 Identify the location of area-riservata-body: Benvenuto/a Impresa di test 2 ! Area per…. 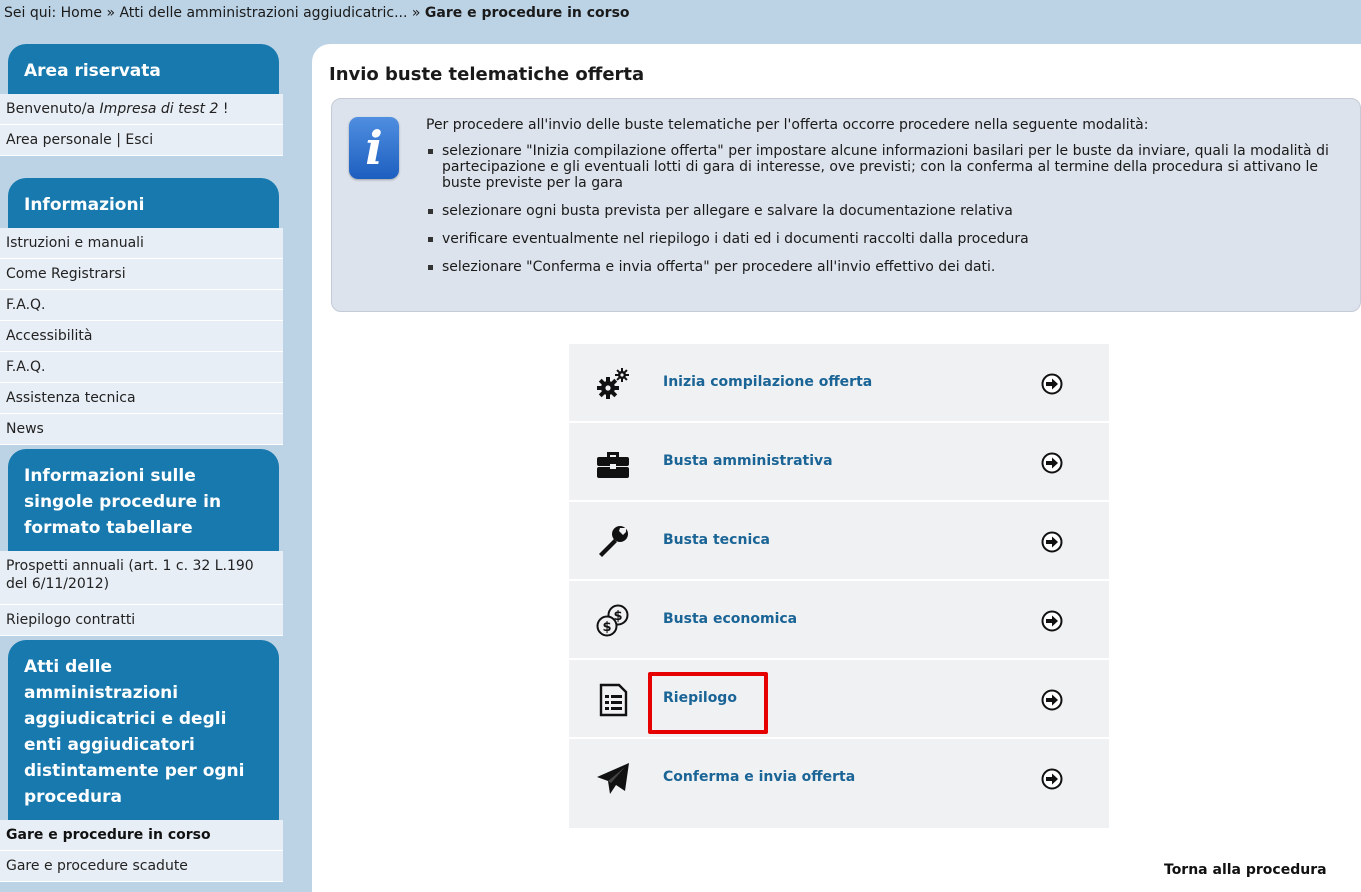
(141, 125).